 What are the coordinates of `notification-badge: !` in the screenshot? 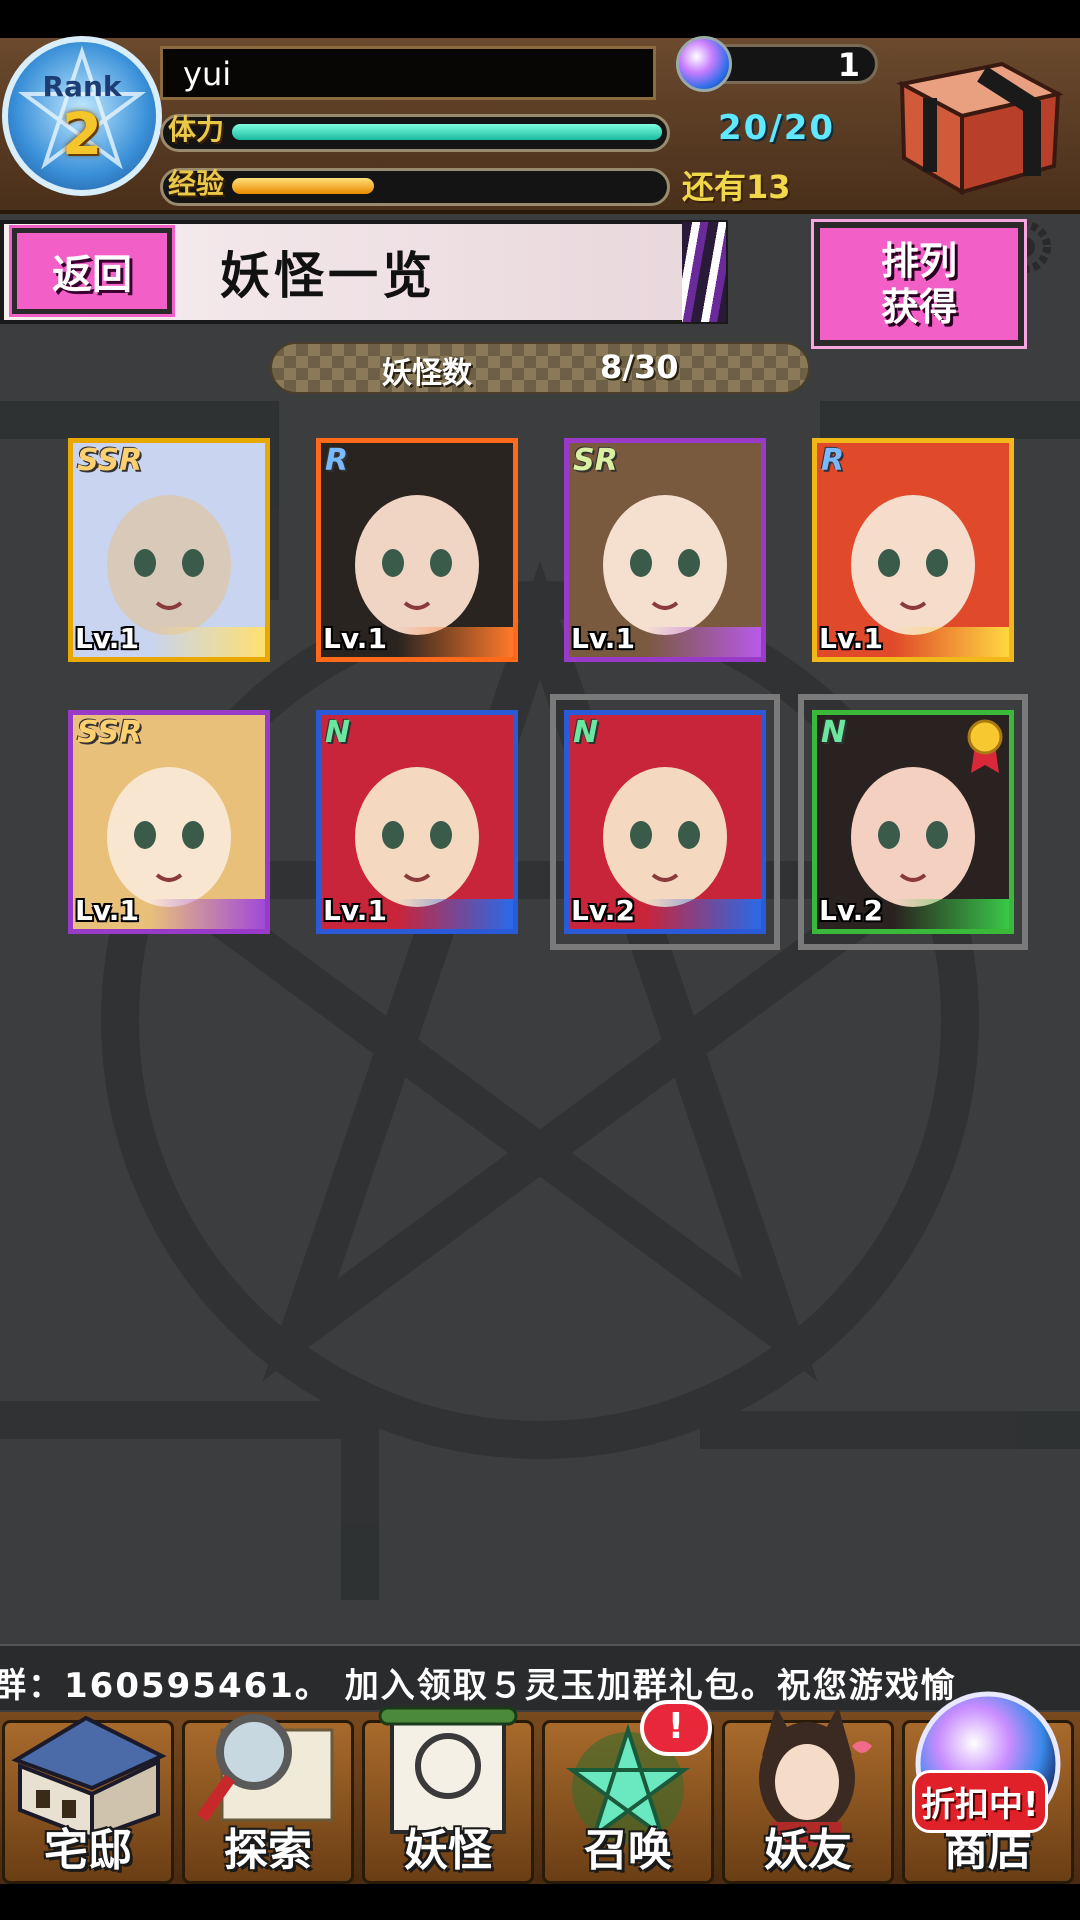 It's located at (676, 1728).